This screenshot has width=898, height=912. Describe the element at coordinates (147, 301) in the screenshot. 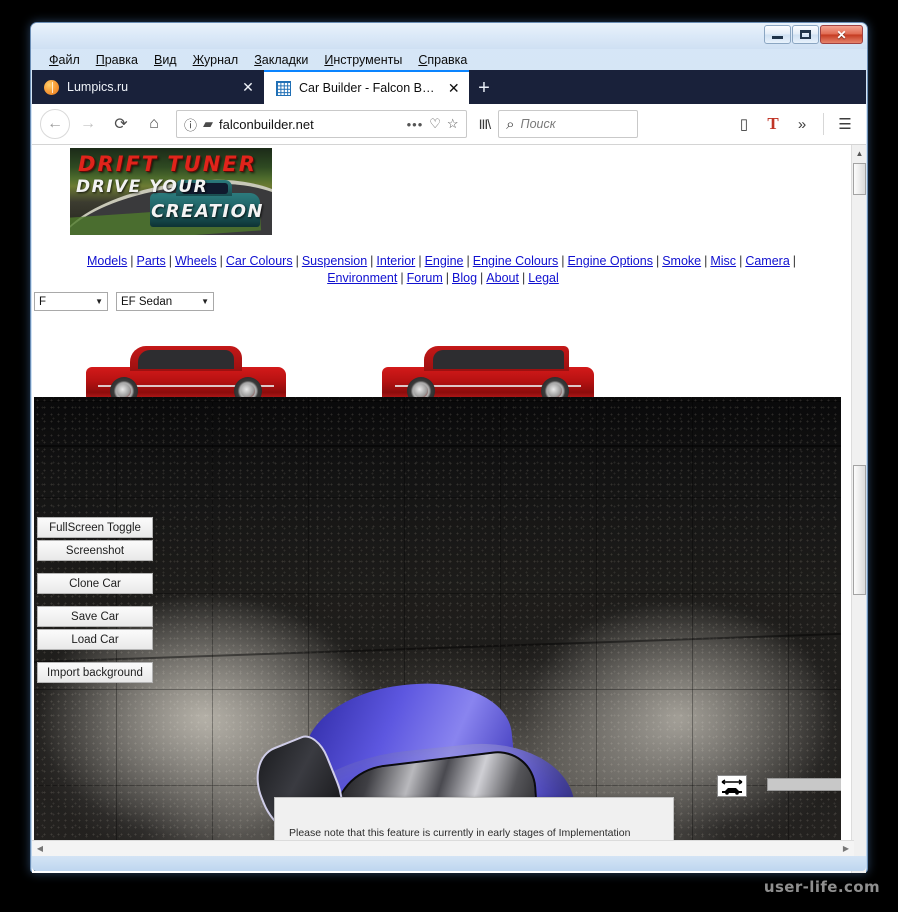

I see `model-body-value: EF Sedan` at that location.